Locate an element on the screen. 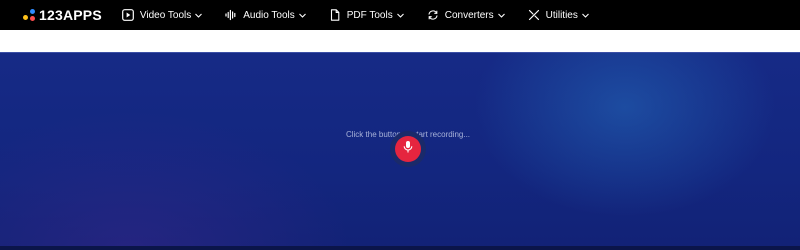 This screenshot has height=250, width=800. nav-item-video-tools: Video Tools is located at coordinates (162, 15).